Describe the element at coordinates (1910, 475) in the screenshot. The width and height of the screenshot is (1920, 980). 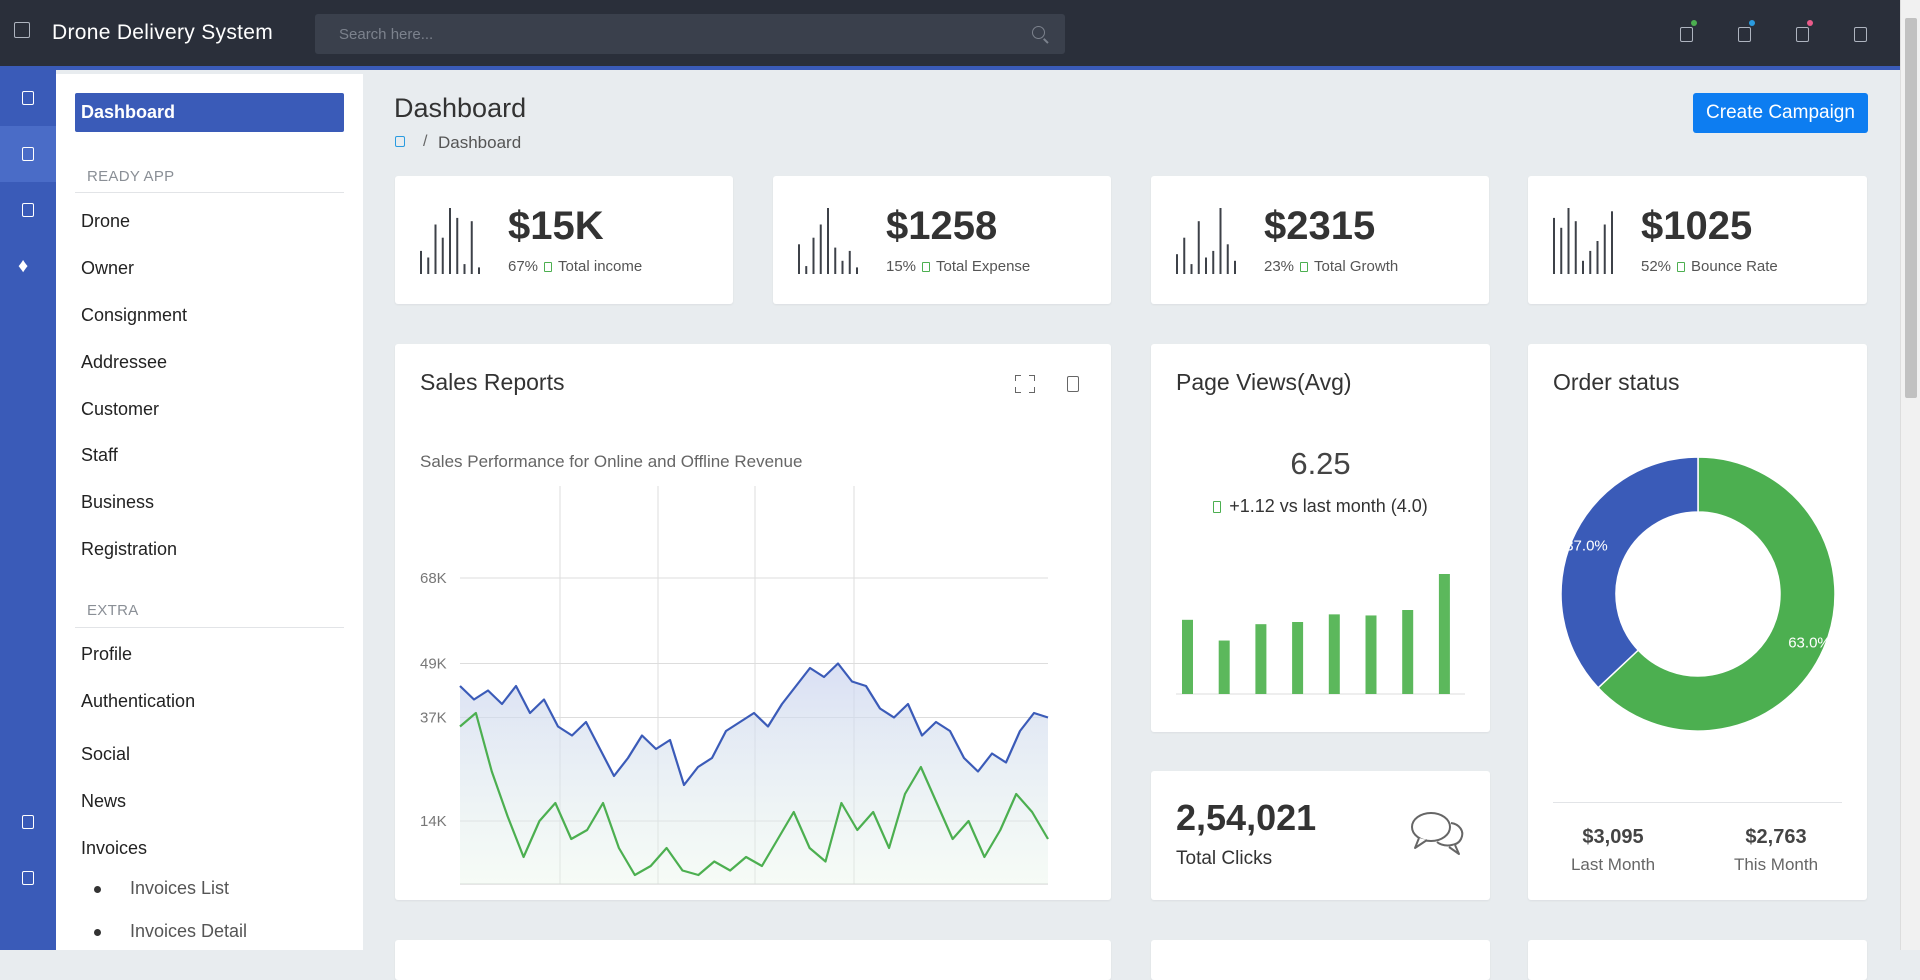
I see `page-scrollbar` at that location.